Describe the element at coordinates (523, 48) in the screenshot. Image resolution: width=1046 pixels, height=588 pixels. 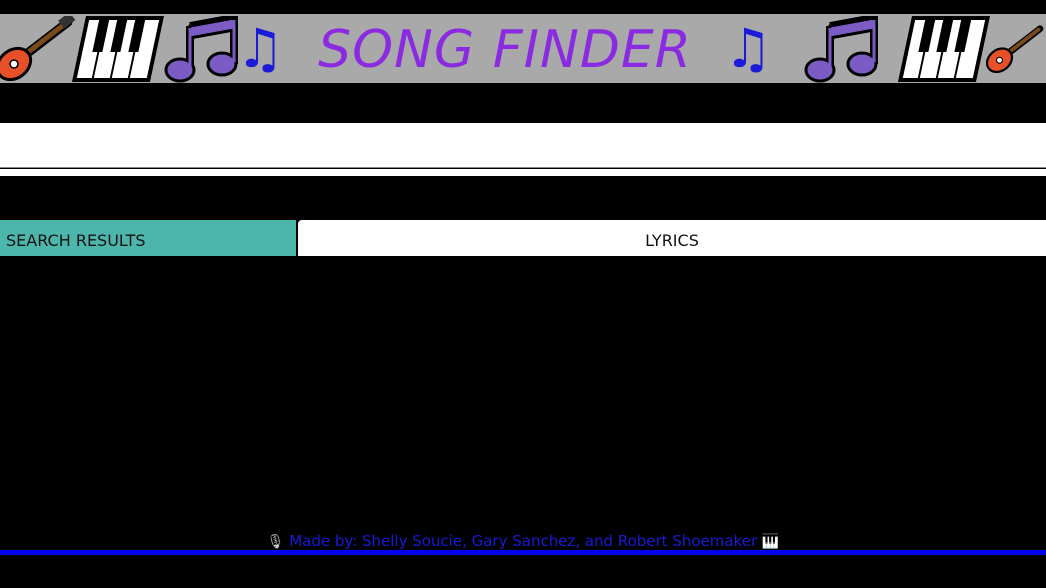
I see `header-banner: ♫ SONG FINDER ♫` at that location.